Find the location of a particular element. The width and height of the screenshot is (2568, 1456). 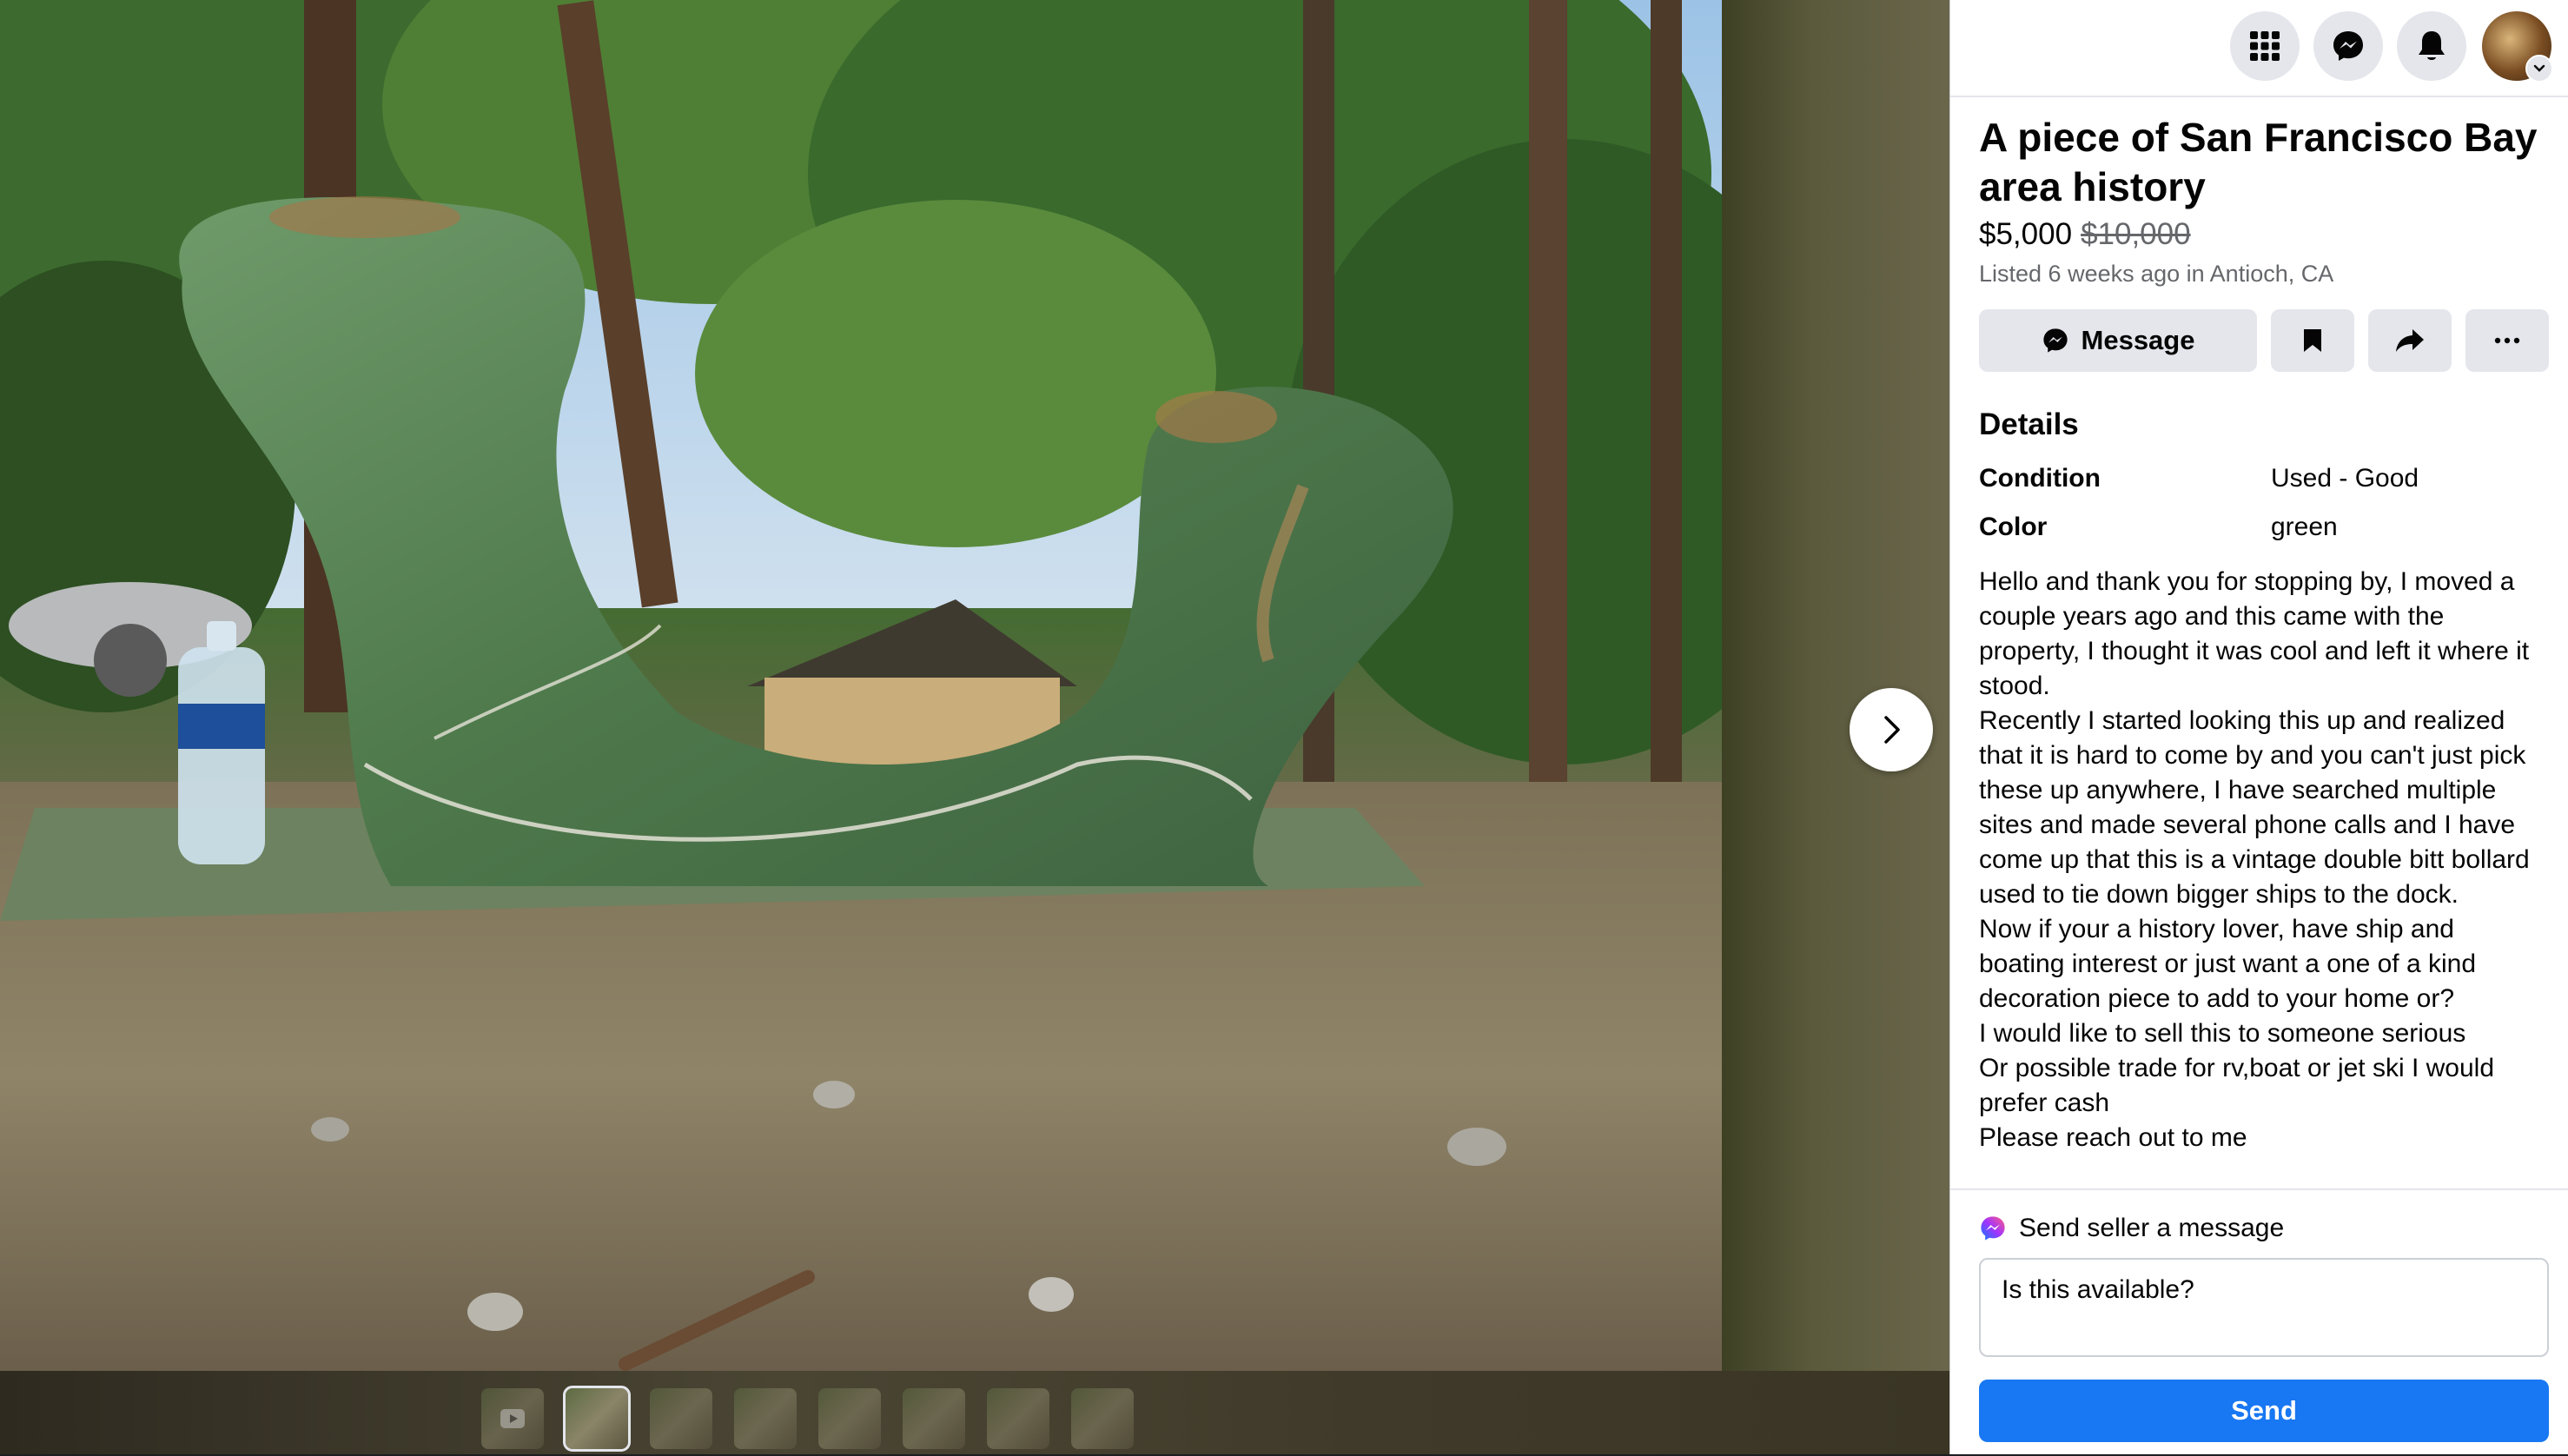

thumbnail-active is located at coordinates (597, 1419).